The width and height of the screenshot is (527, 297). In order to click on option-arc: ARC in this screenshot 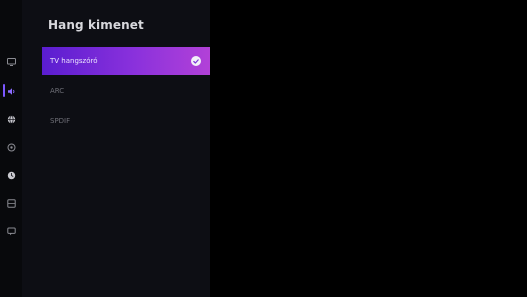, I will do `click(126, 91)`.